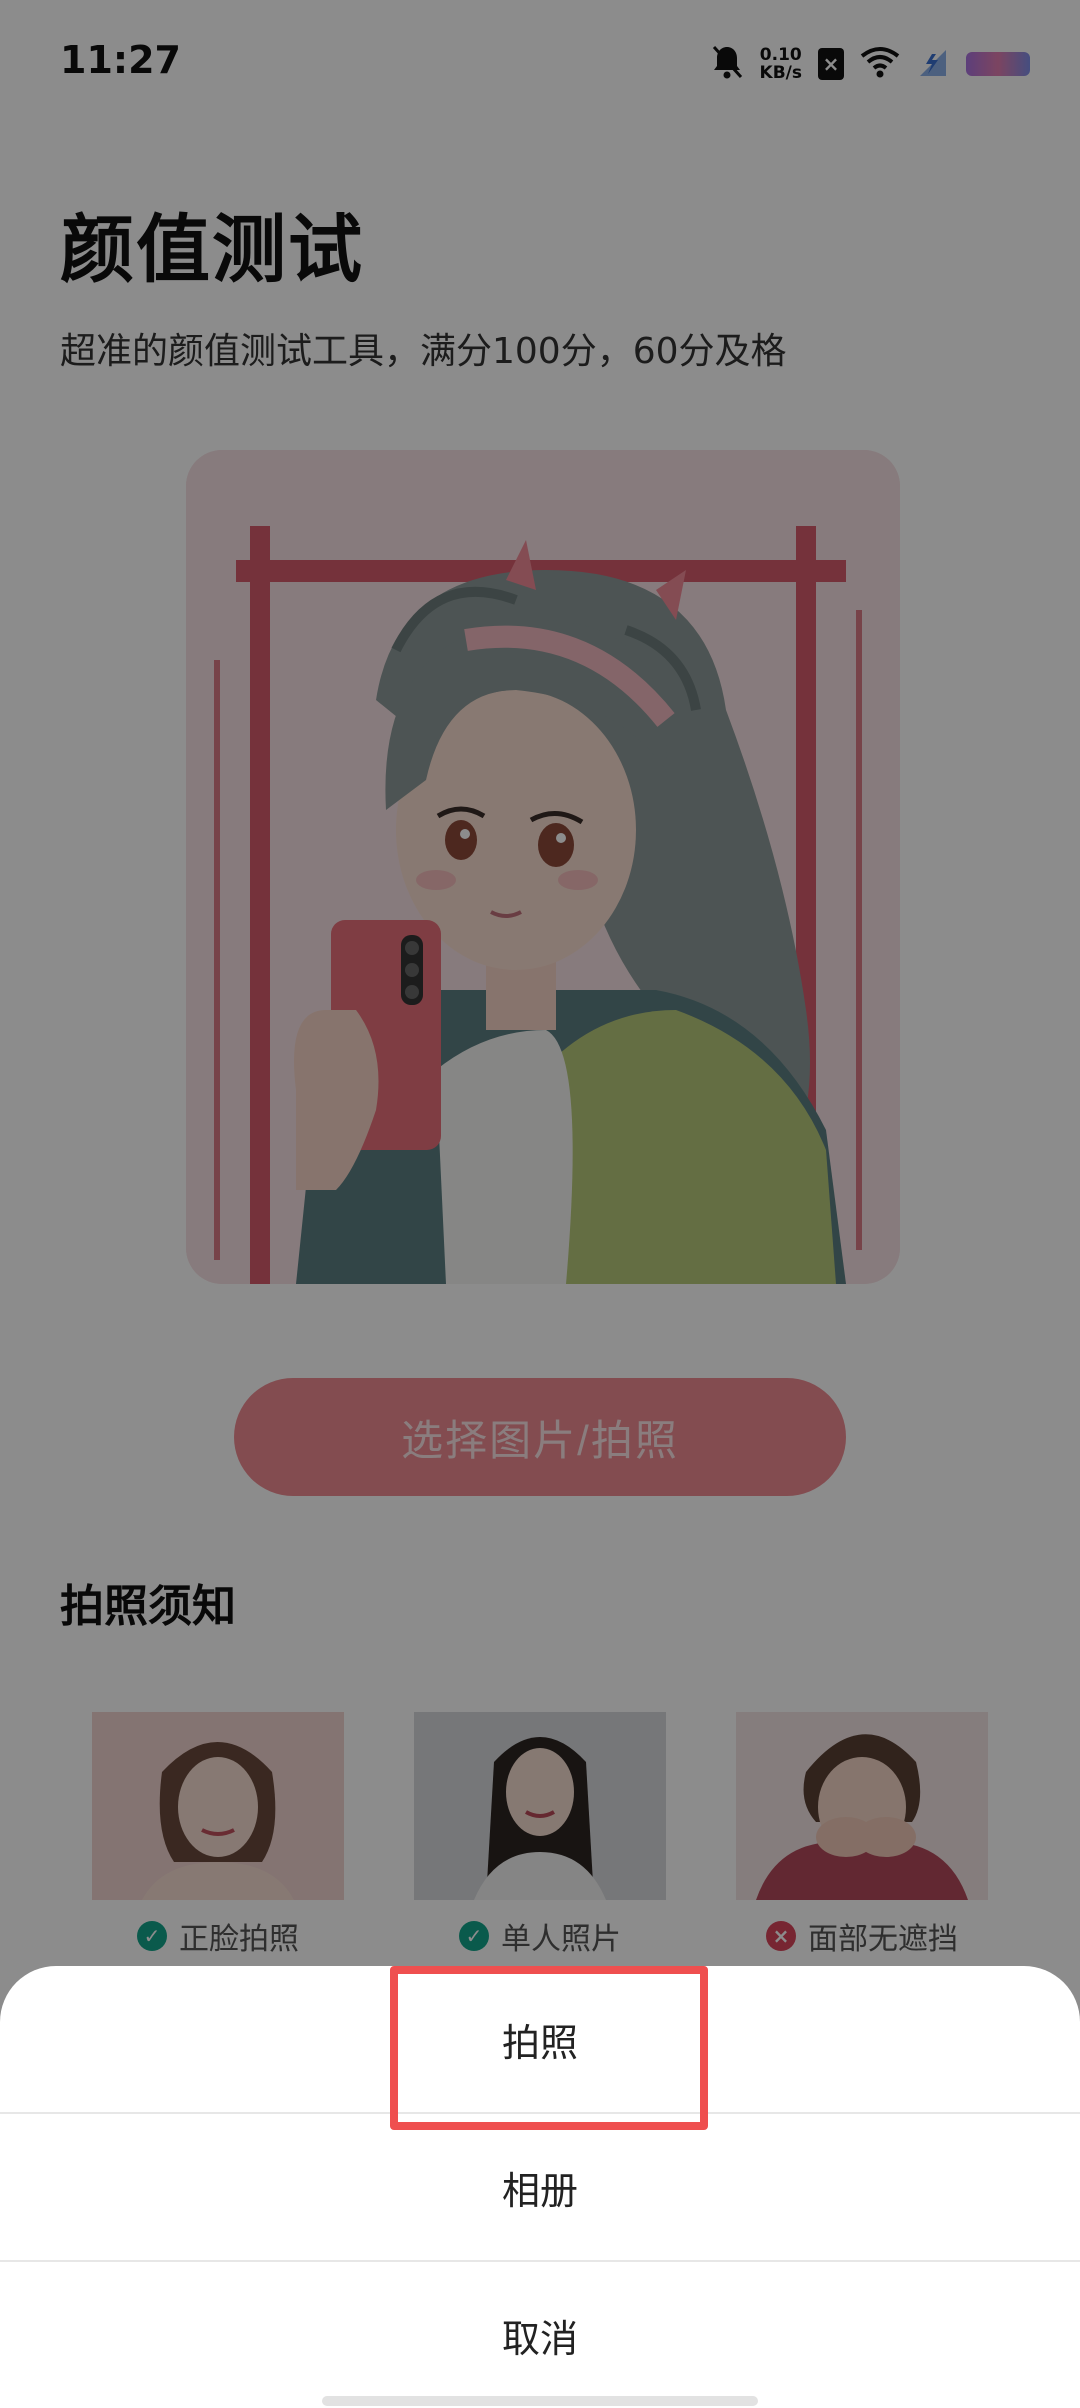  I want to click on cancel-option: 取消, so click(540, 2335).